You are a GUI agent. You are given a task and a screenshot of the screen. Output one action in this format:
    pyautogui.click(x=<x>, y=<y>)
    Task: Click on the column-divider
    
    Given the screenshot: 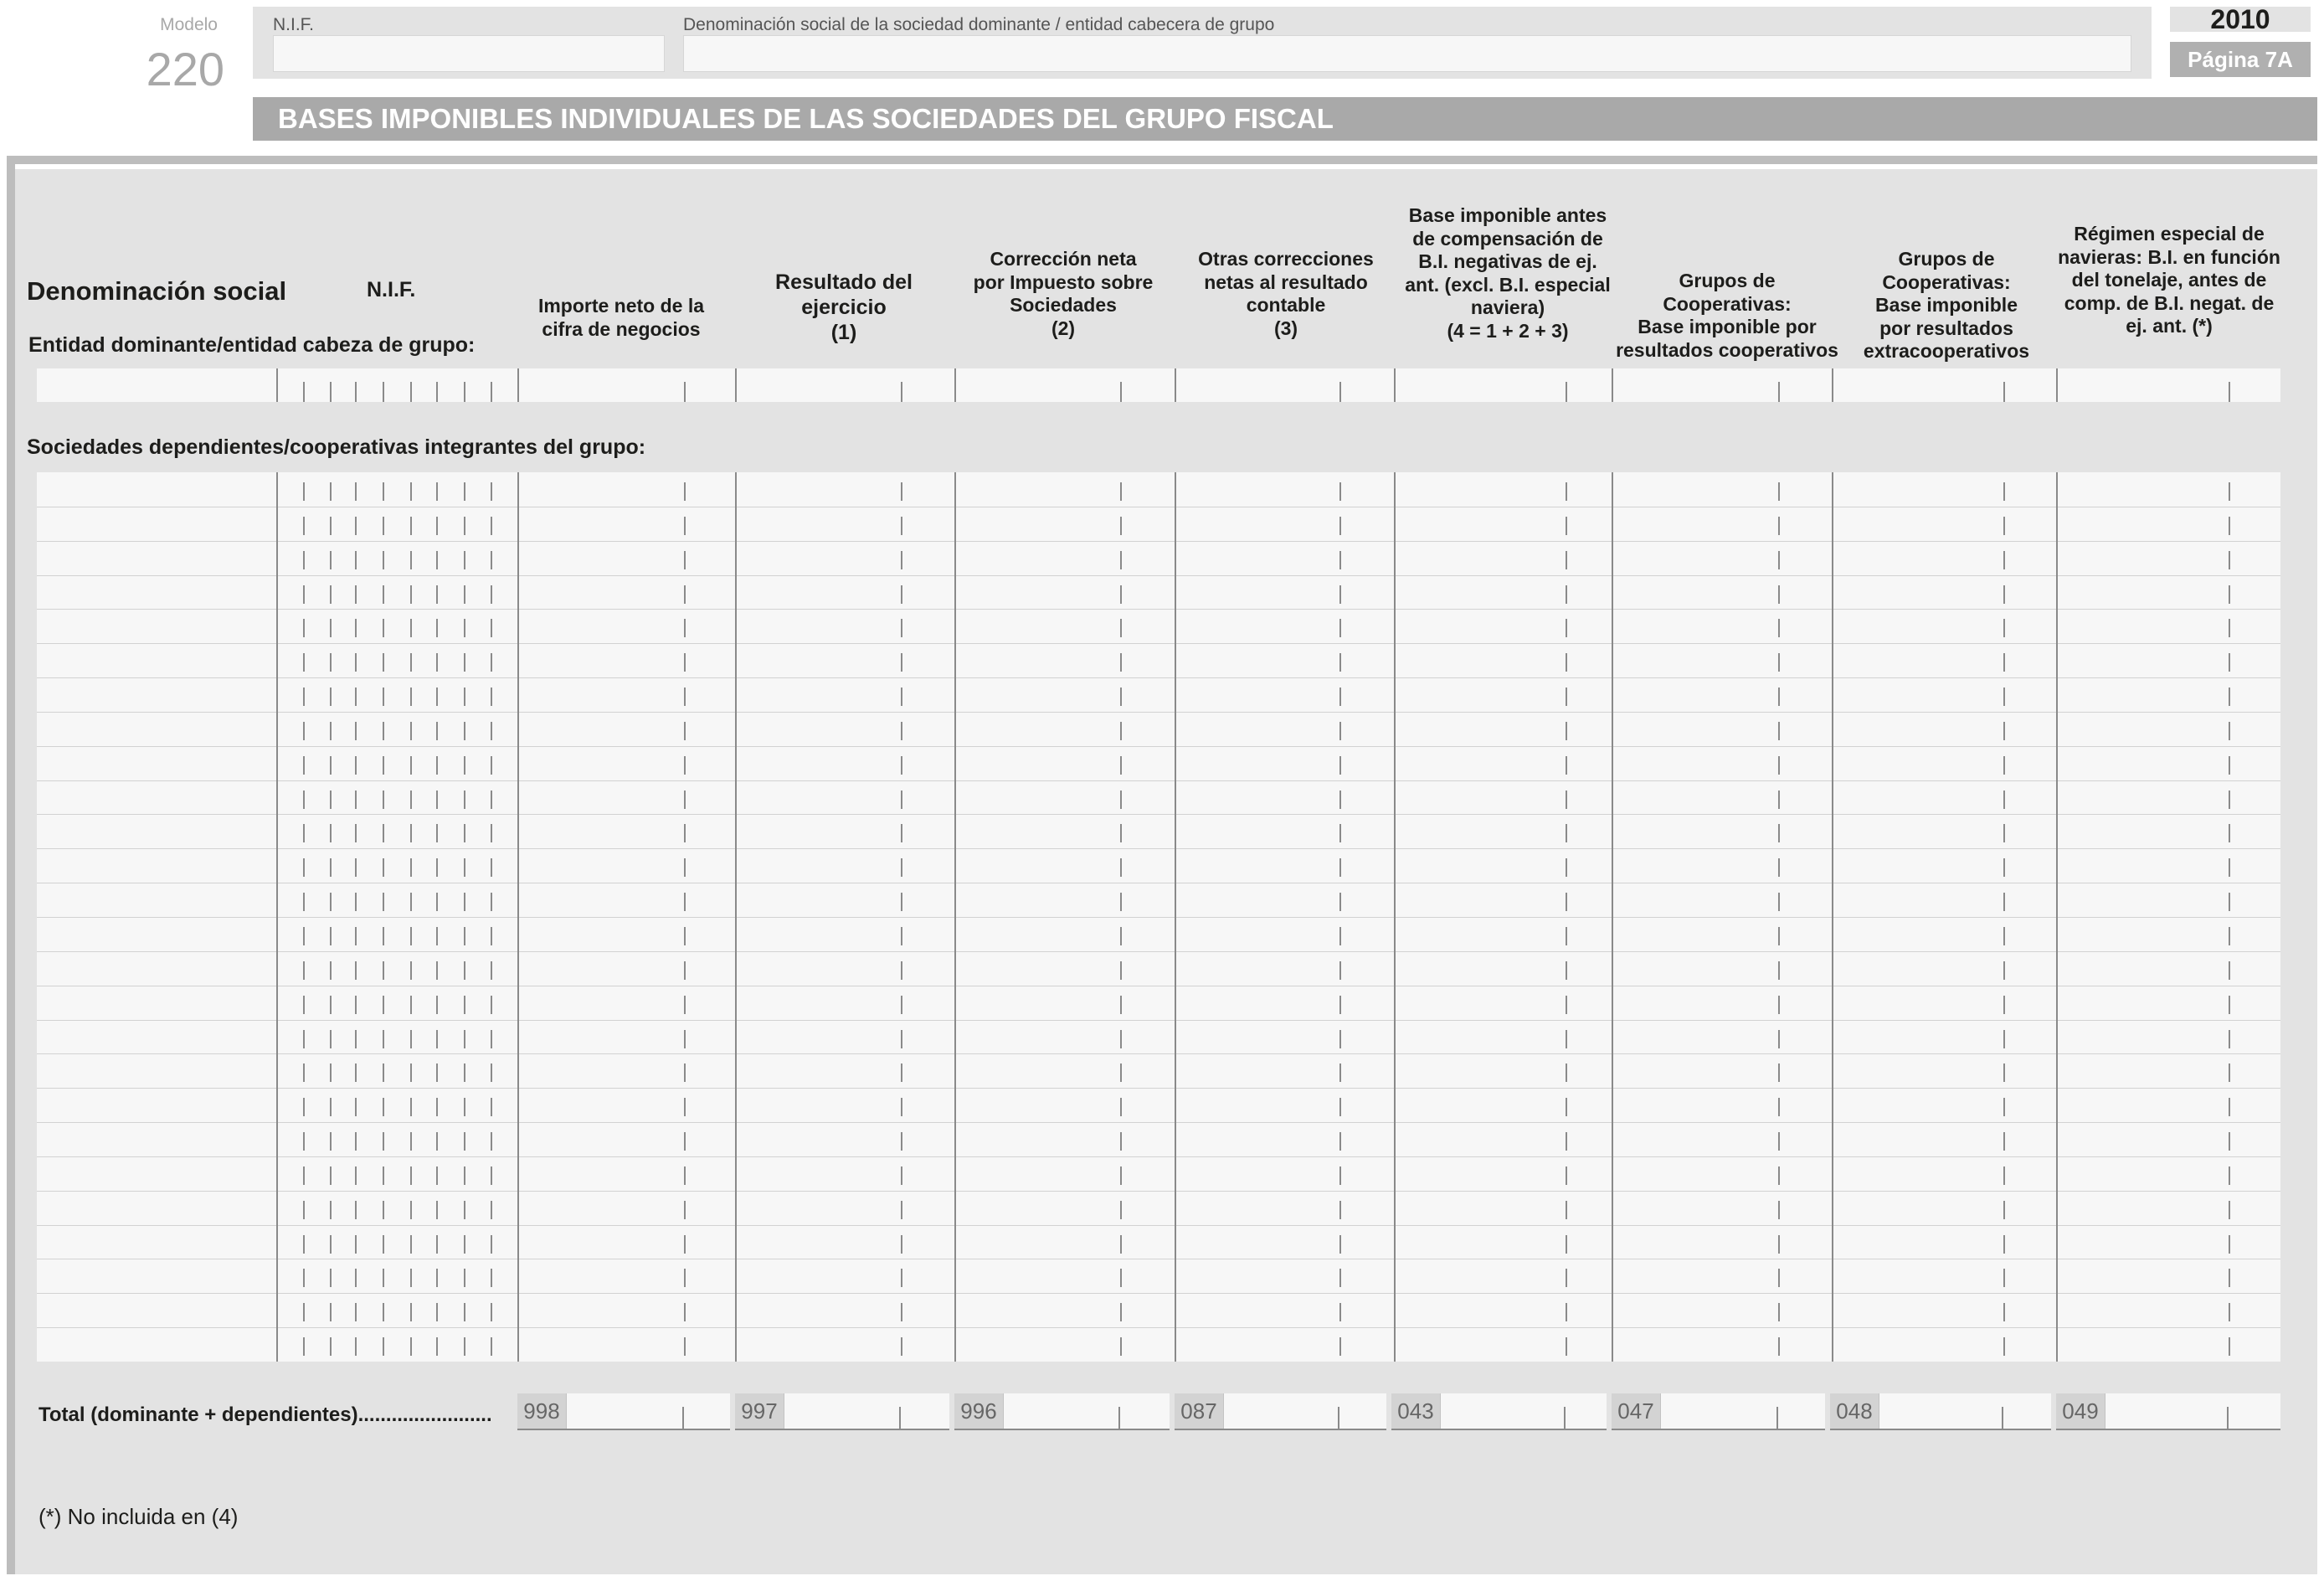 What is the action you would take?
    pyautogui.click(x=1176, y=385)
    